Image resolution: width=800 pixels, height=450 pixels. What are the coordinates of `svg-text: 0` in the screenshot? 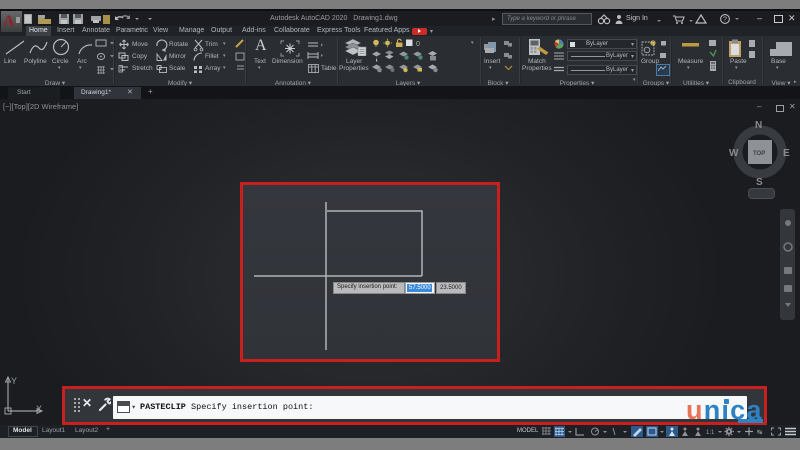 It's located at (418, 44).